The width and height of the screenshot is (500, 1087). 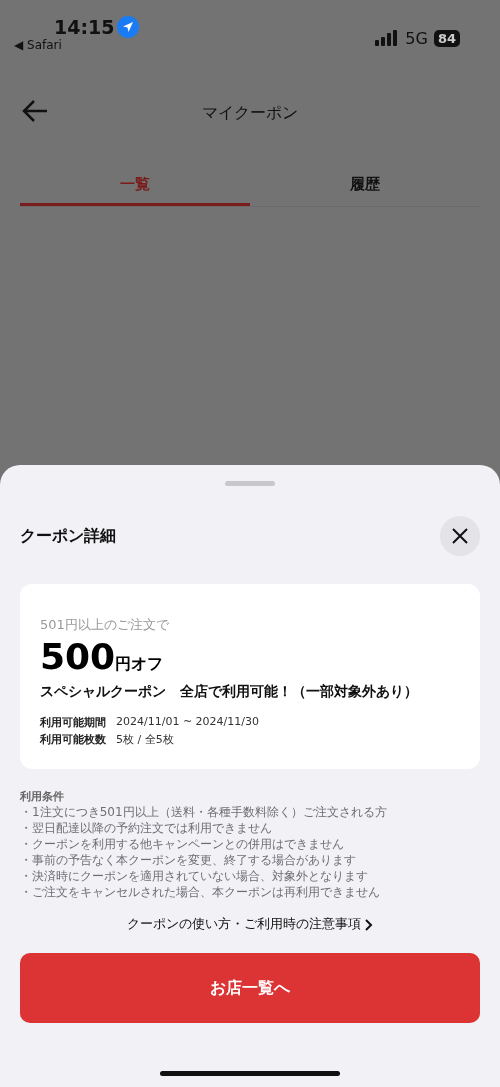 I want to click on close-icon, so click(x=460, y=536).